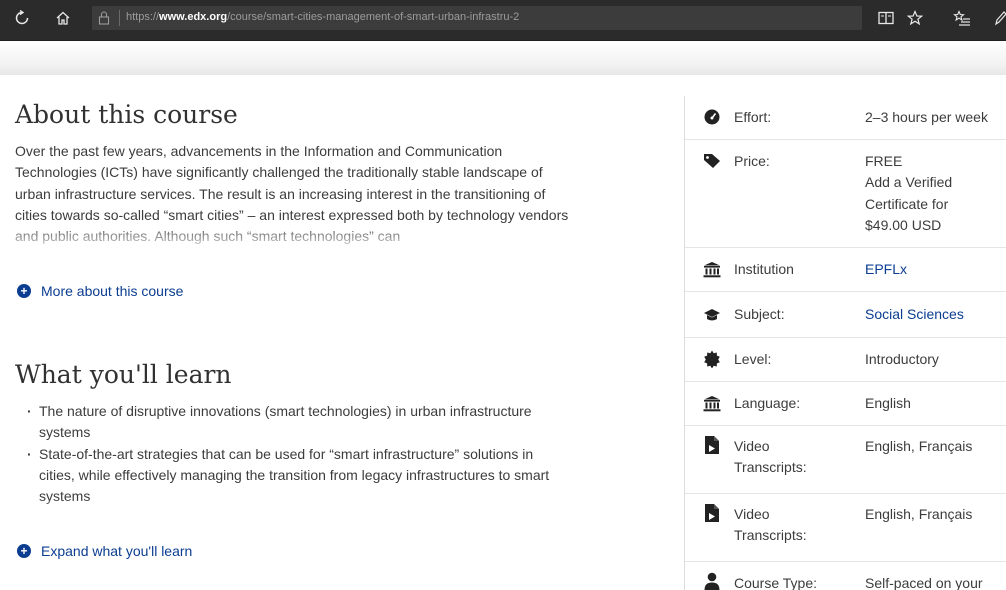  What do you see at coordinates (845, 360) in the screenshot?
I see `detail-row-level: Level: Introductory` at bounding box center [845, 360].